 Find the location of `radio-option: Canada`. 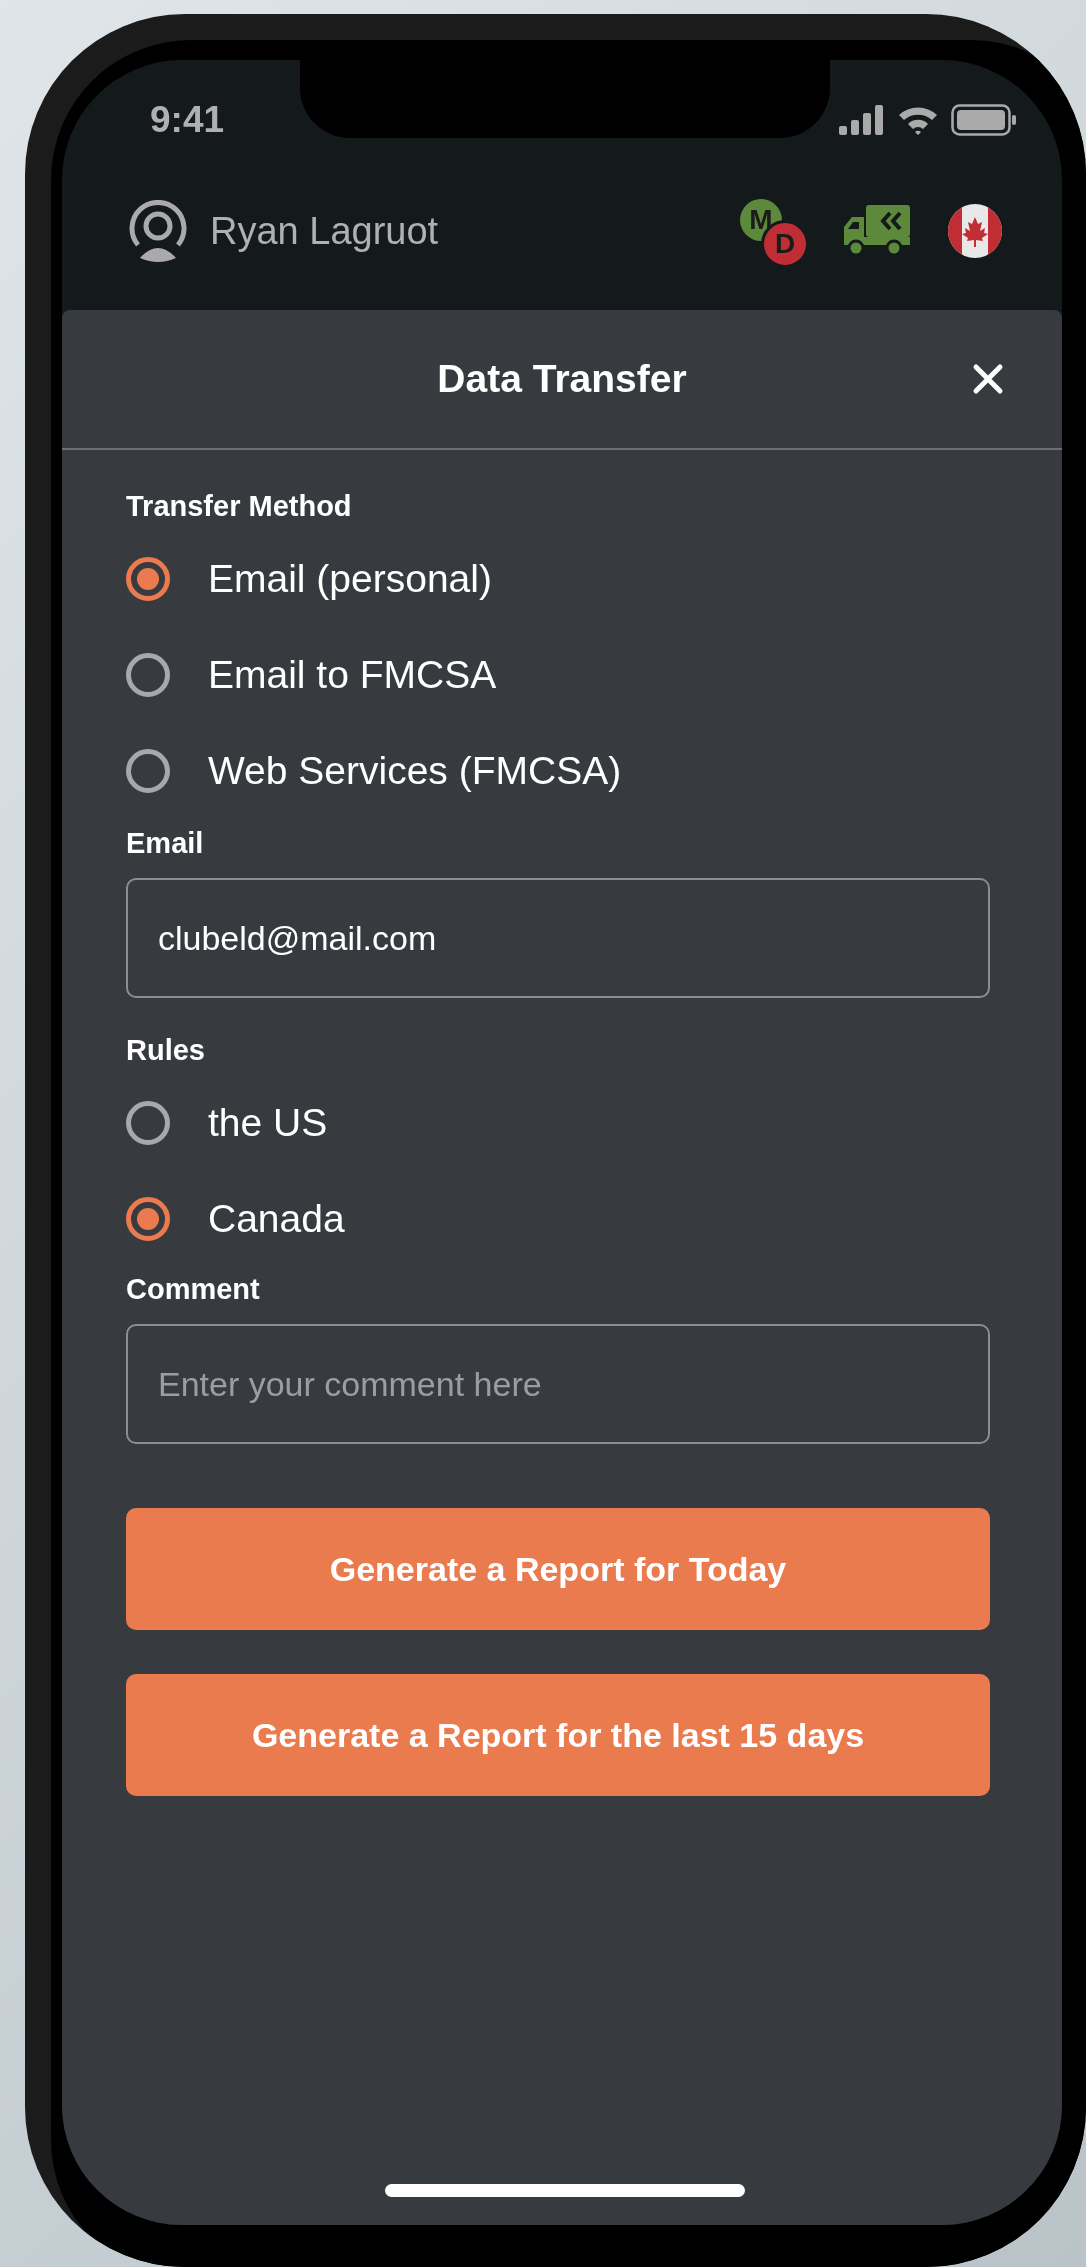

radio-option: Canada is located at coordinates (235, 1219).